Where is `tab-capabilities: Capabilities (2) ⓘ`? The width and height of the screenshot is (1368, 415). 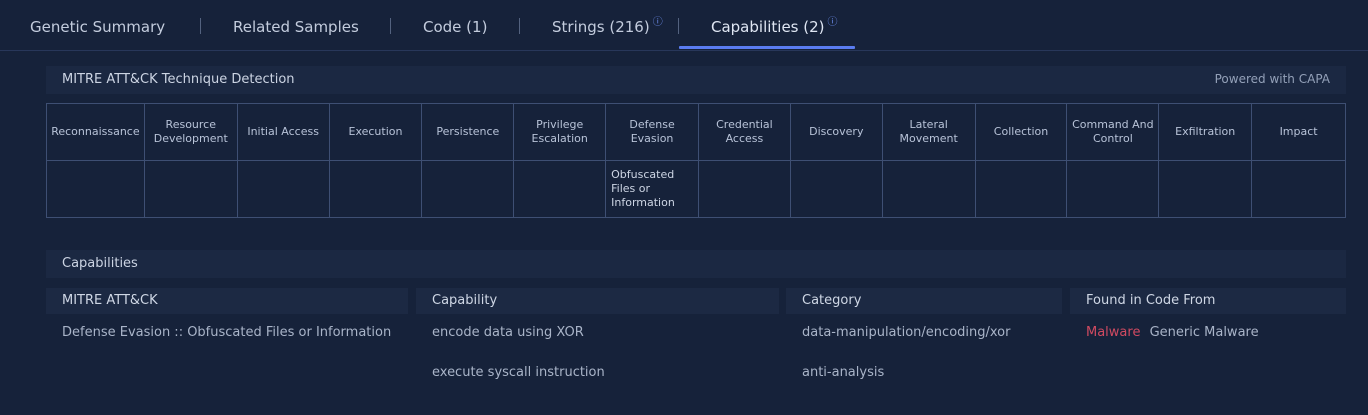 tab-capabilities: Capabilities (2) ⓘ is located at coordinates (774, 27).